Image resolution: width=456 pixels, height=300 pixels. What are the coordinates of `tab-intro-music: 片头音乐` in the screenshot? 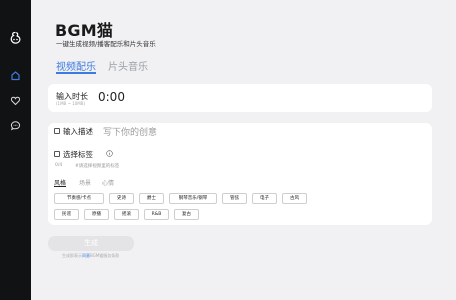 It's located at (128, 65).